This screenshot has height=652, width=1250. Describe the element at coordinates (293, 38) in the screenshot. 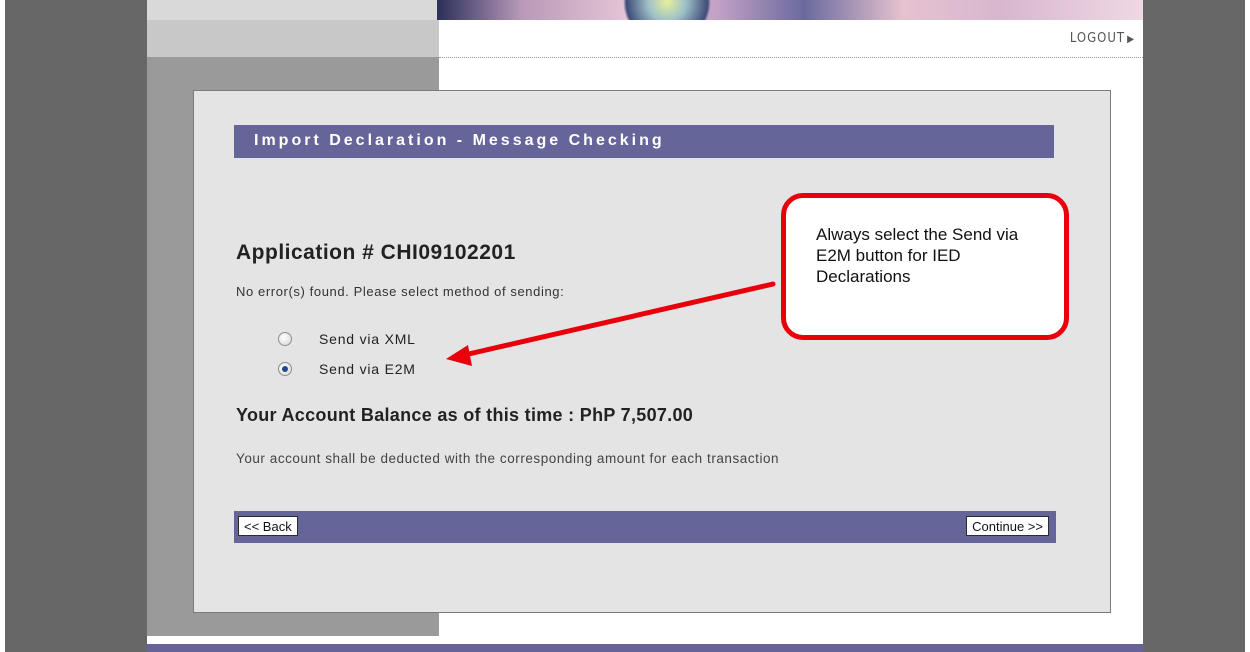

I see `left-sidebar-header` at that location.